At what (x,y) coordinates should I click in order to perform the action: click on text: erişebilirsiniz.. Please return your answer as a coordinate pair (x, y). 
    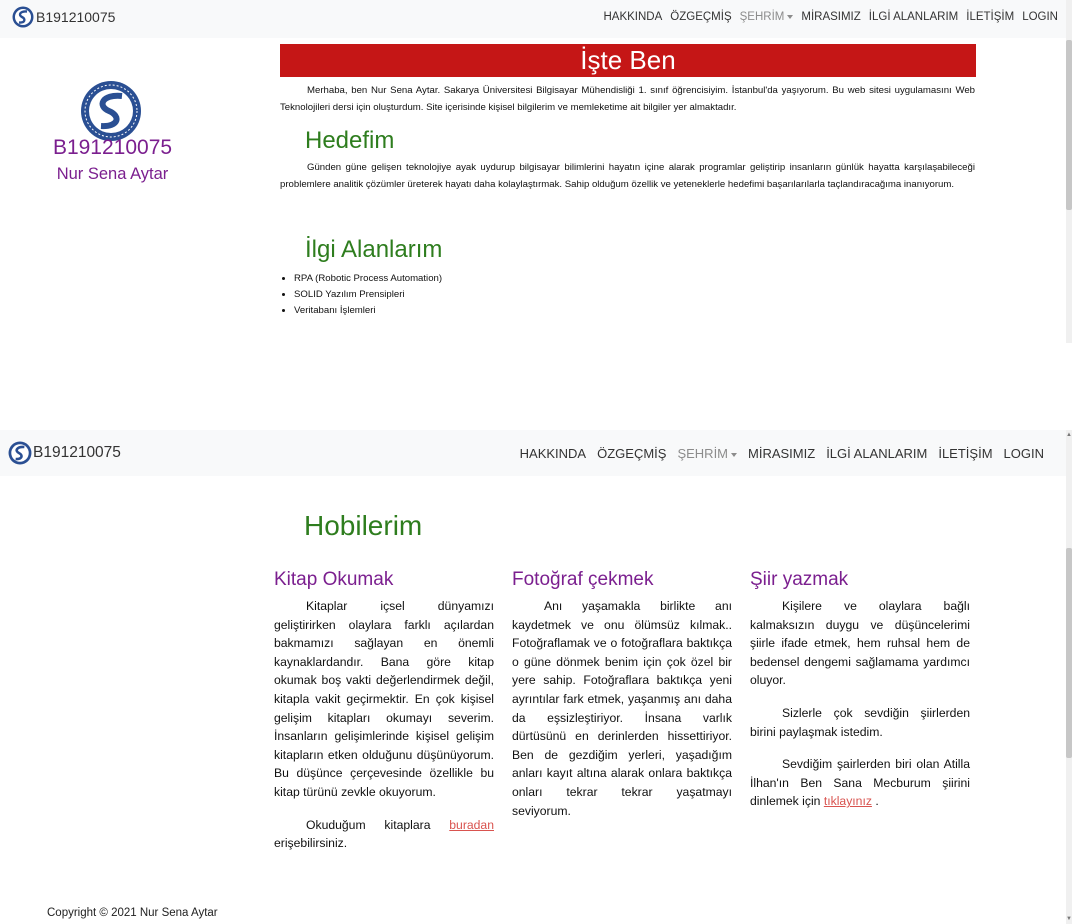
    Looking at the image, I should click on (311, 843).